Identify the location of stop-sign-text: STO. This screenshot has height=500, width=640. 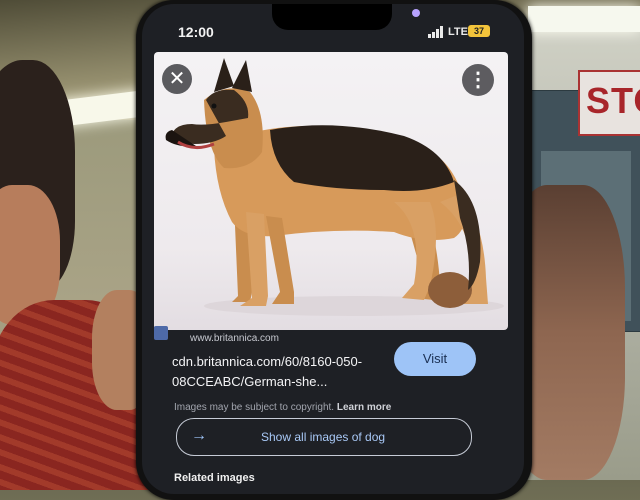
(613, 100).